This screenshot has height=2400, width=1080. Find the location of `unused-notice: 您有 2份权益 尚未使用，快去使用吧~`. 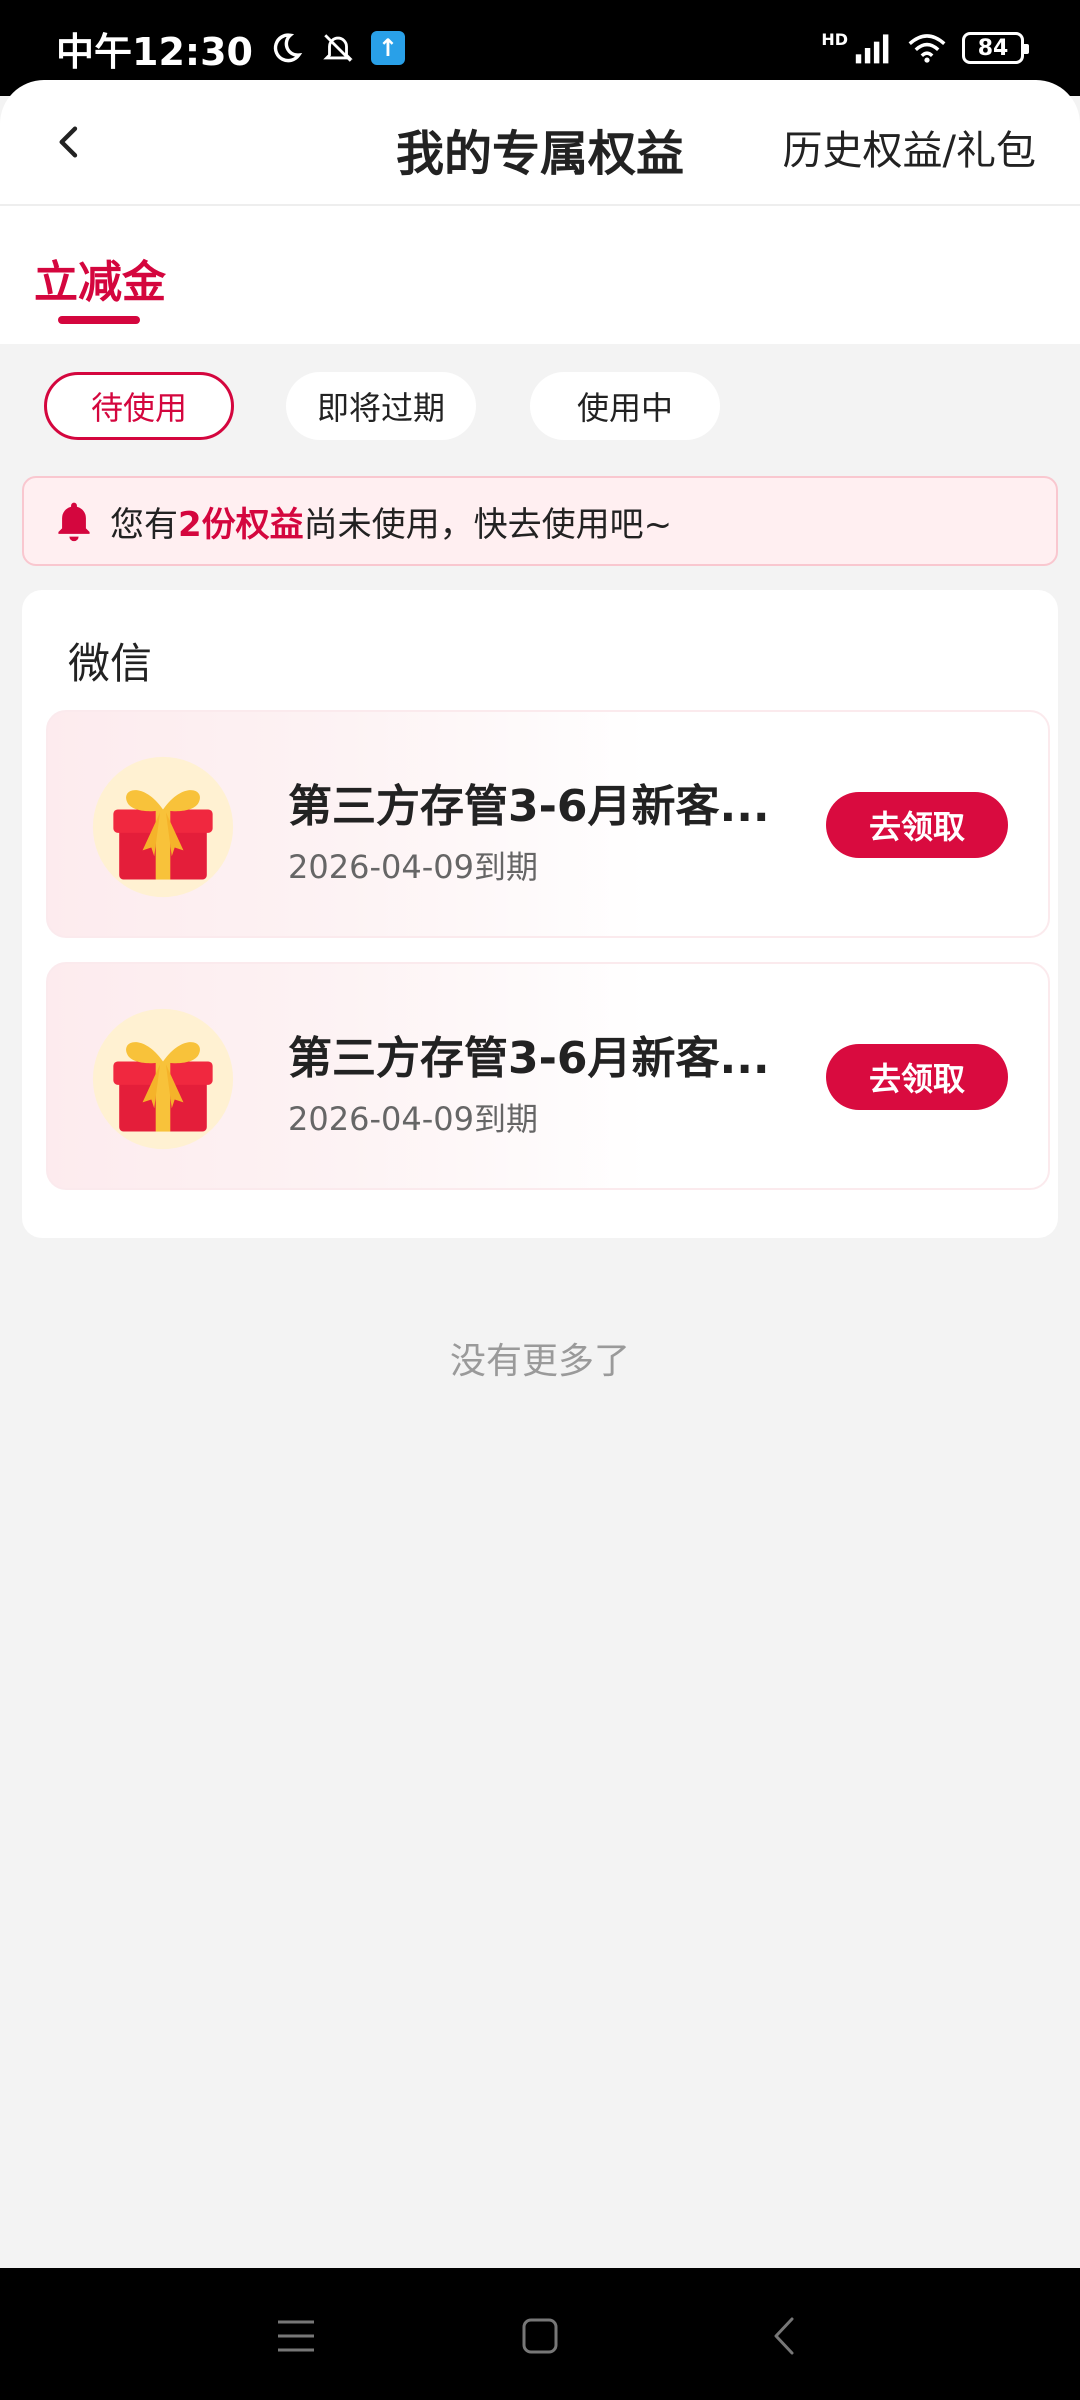

unused-notice: 您有 2份权益 尚未使用，快去使用吧~ is located at coordinates (540, 521).